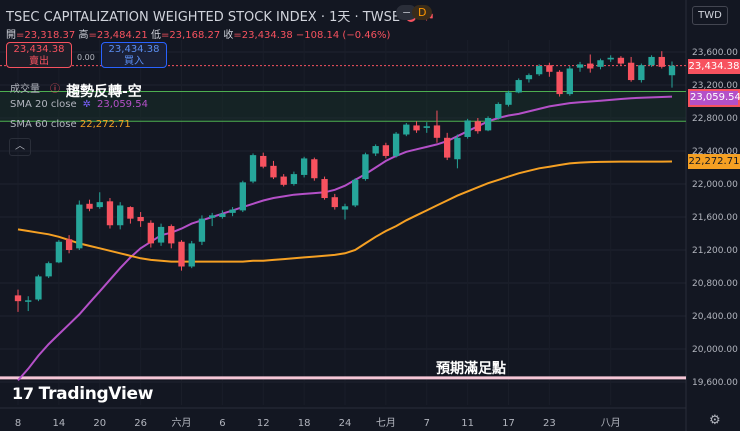  I want to click on x-tick-label: 18, so click(304, 423).